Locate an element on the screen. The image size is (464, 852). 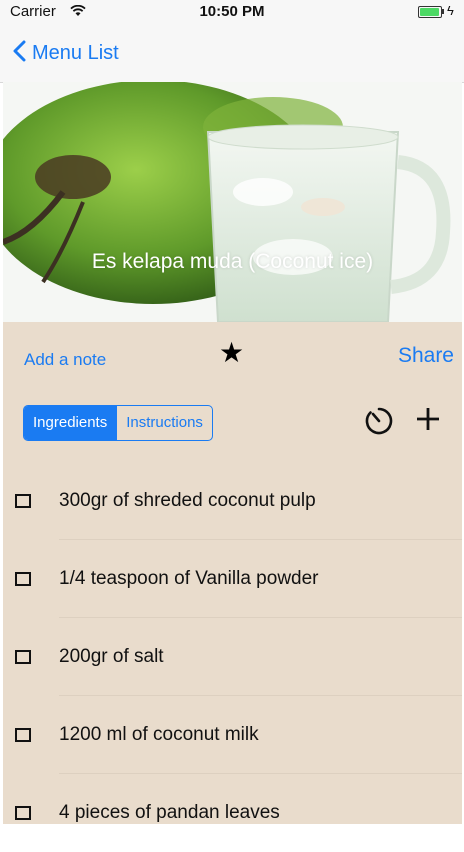
ingredient-text: 300gr of shreded coconut pulp is located at coordinates (187, 500).